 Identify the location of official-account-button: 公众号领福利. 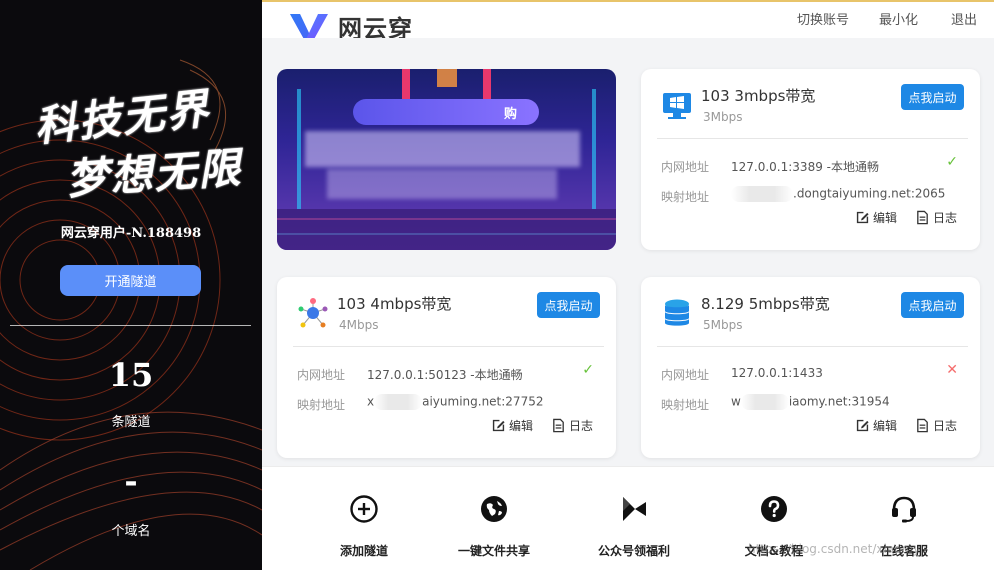
(634, 526).